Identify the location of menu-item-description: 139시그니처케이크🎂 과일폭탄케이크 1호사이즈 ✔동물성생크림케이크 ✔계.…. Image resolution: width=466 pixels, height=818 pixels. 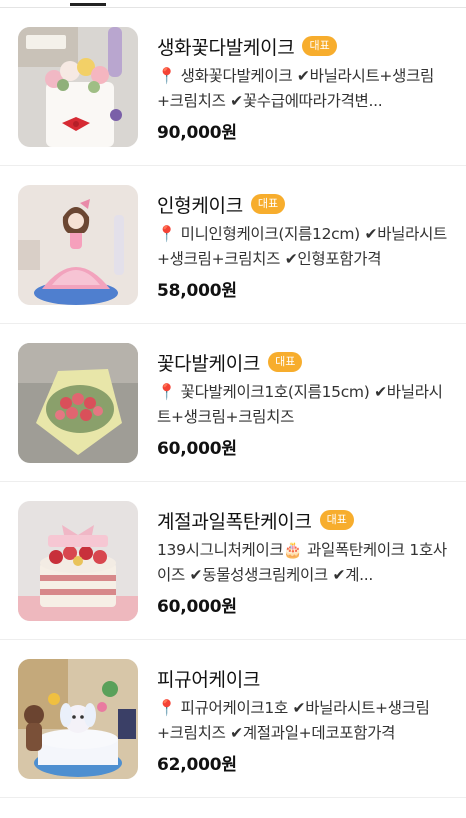
(302, 562).